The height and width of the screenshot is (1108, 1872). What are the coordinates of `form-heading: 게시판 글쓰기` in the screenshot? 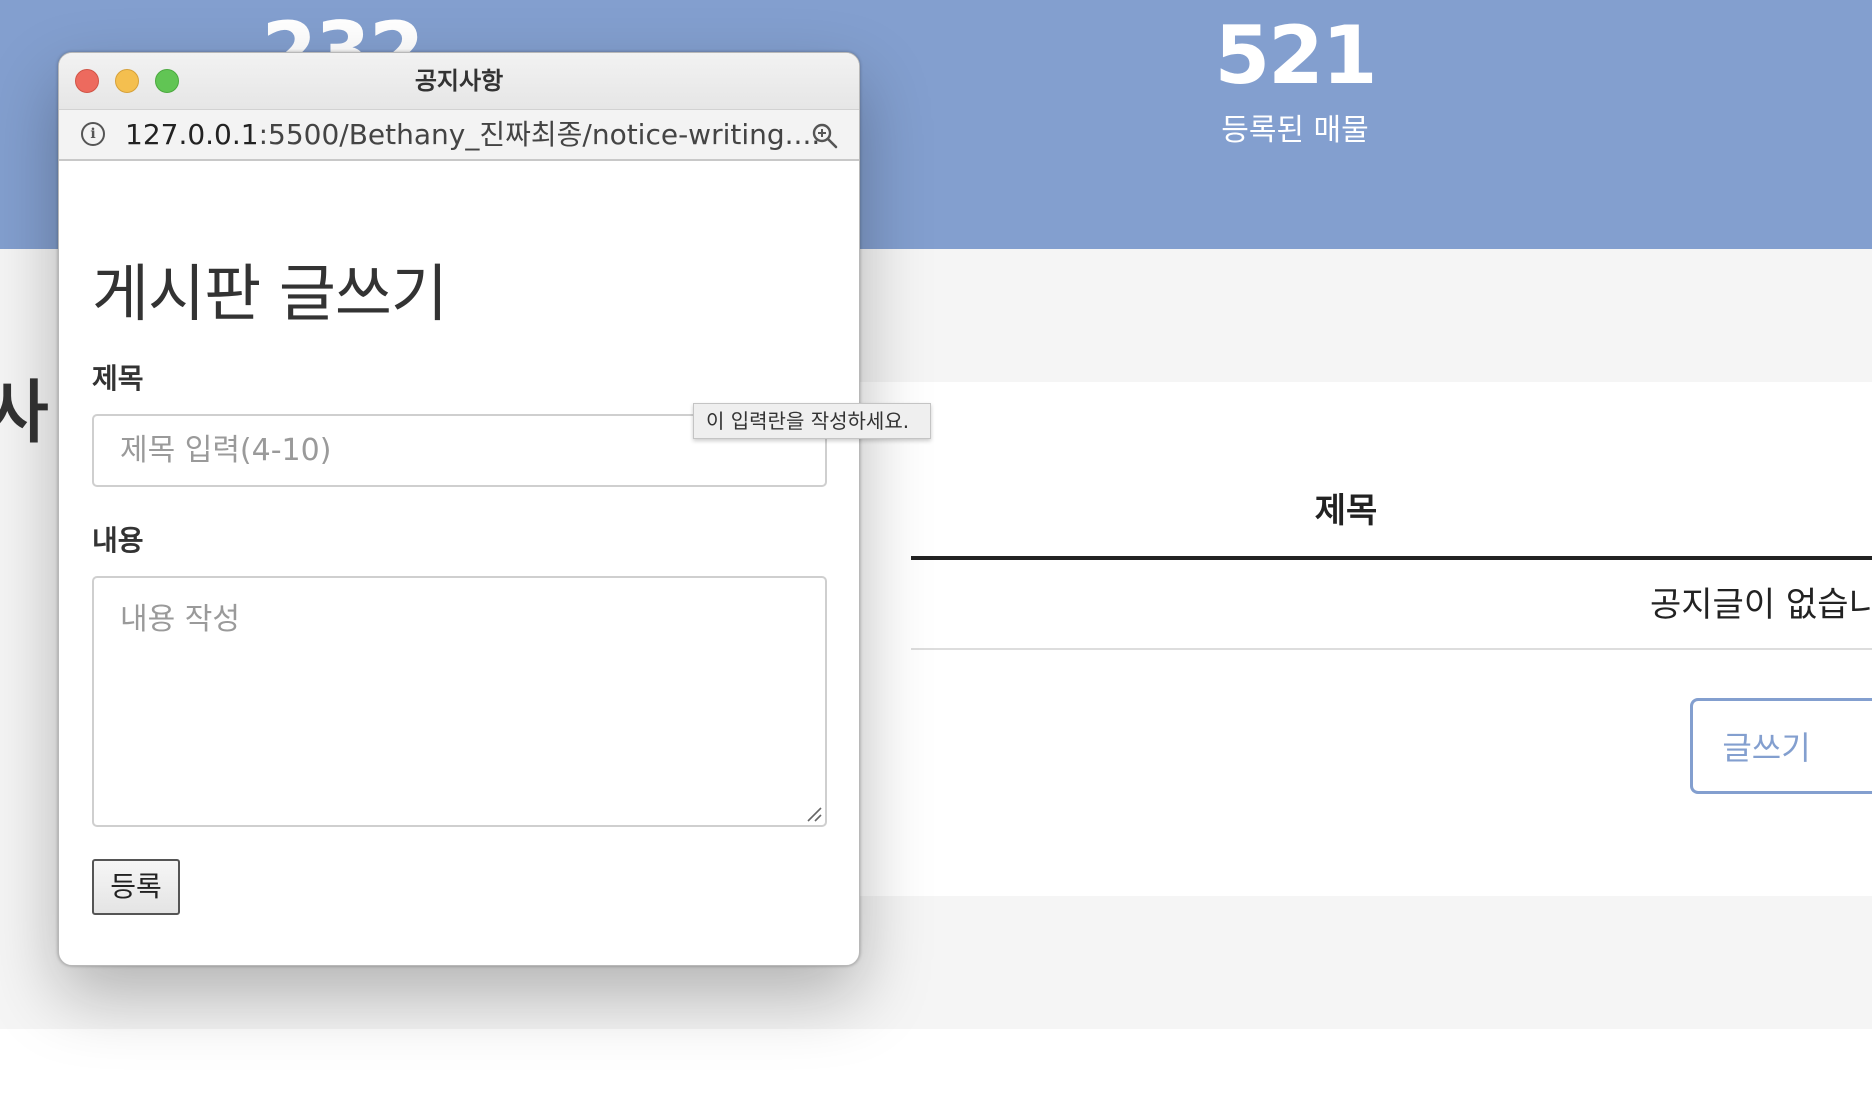 It's located at (270, 293).